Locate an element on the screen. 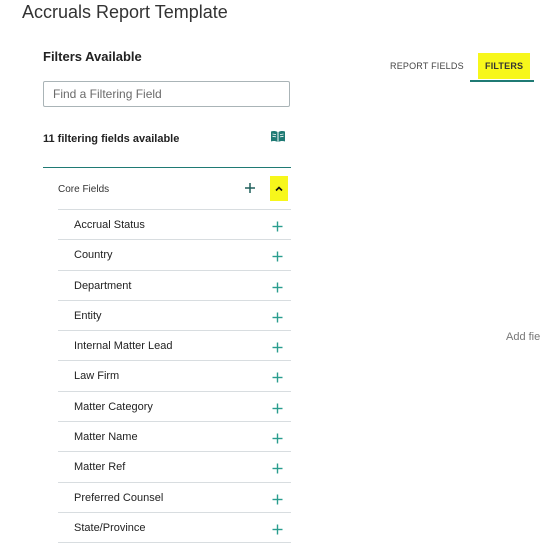 The width and height of the screenshot is (540, 560). list-item: Department is located at coordinates (174, 286).